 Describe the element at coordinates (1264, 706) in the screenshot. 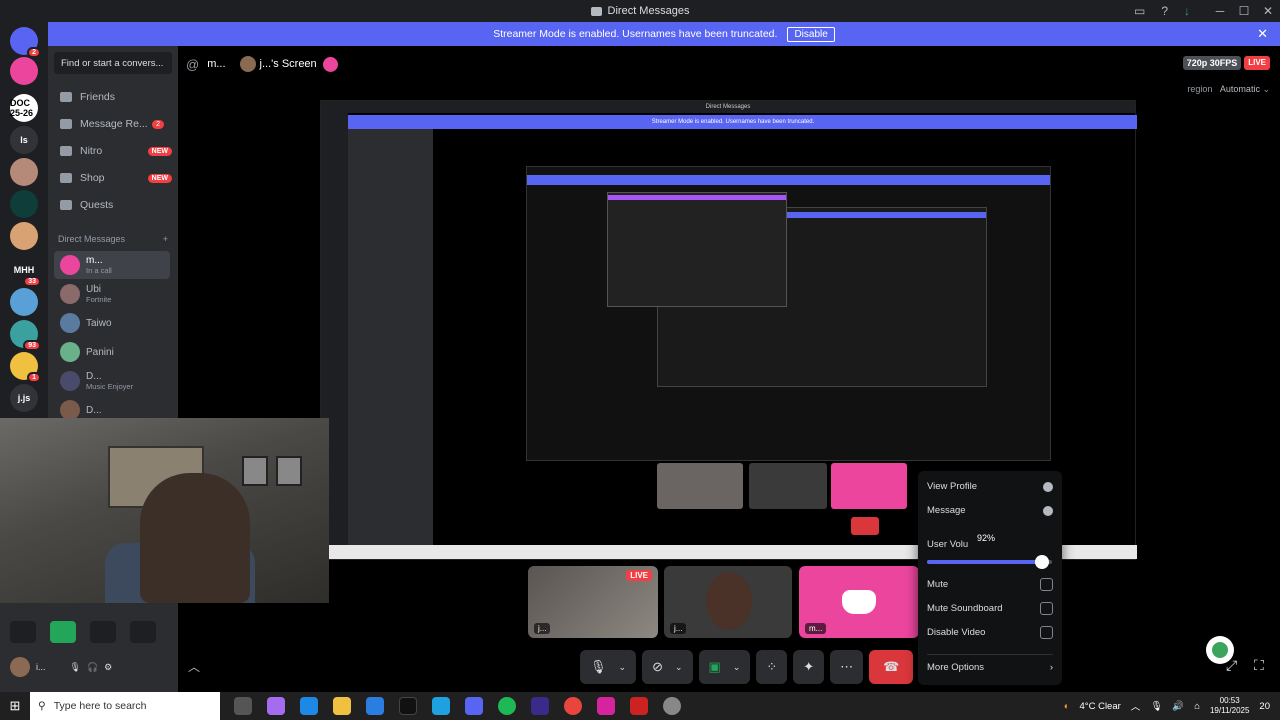

I see `notification-count: 20` at that location.